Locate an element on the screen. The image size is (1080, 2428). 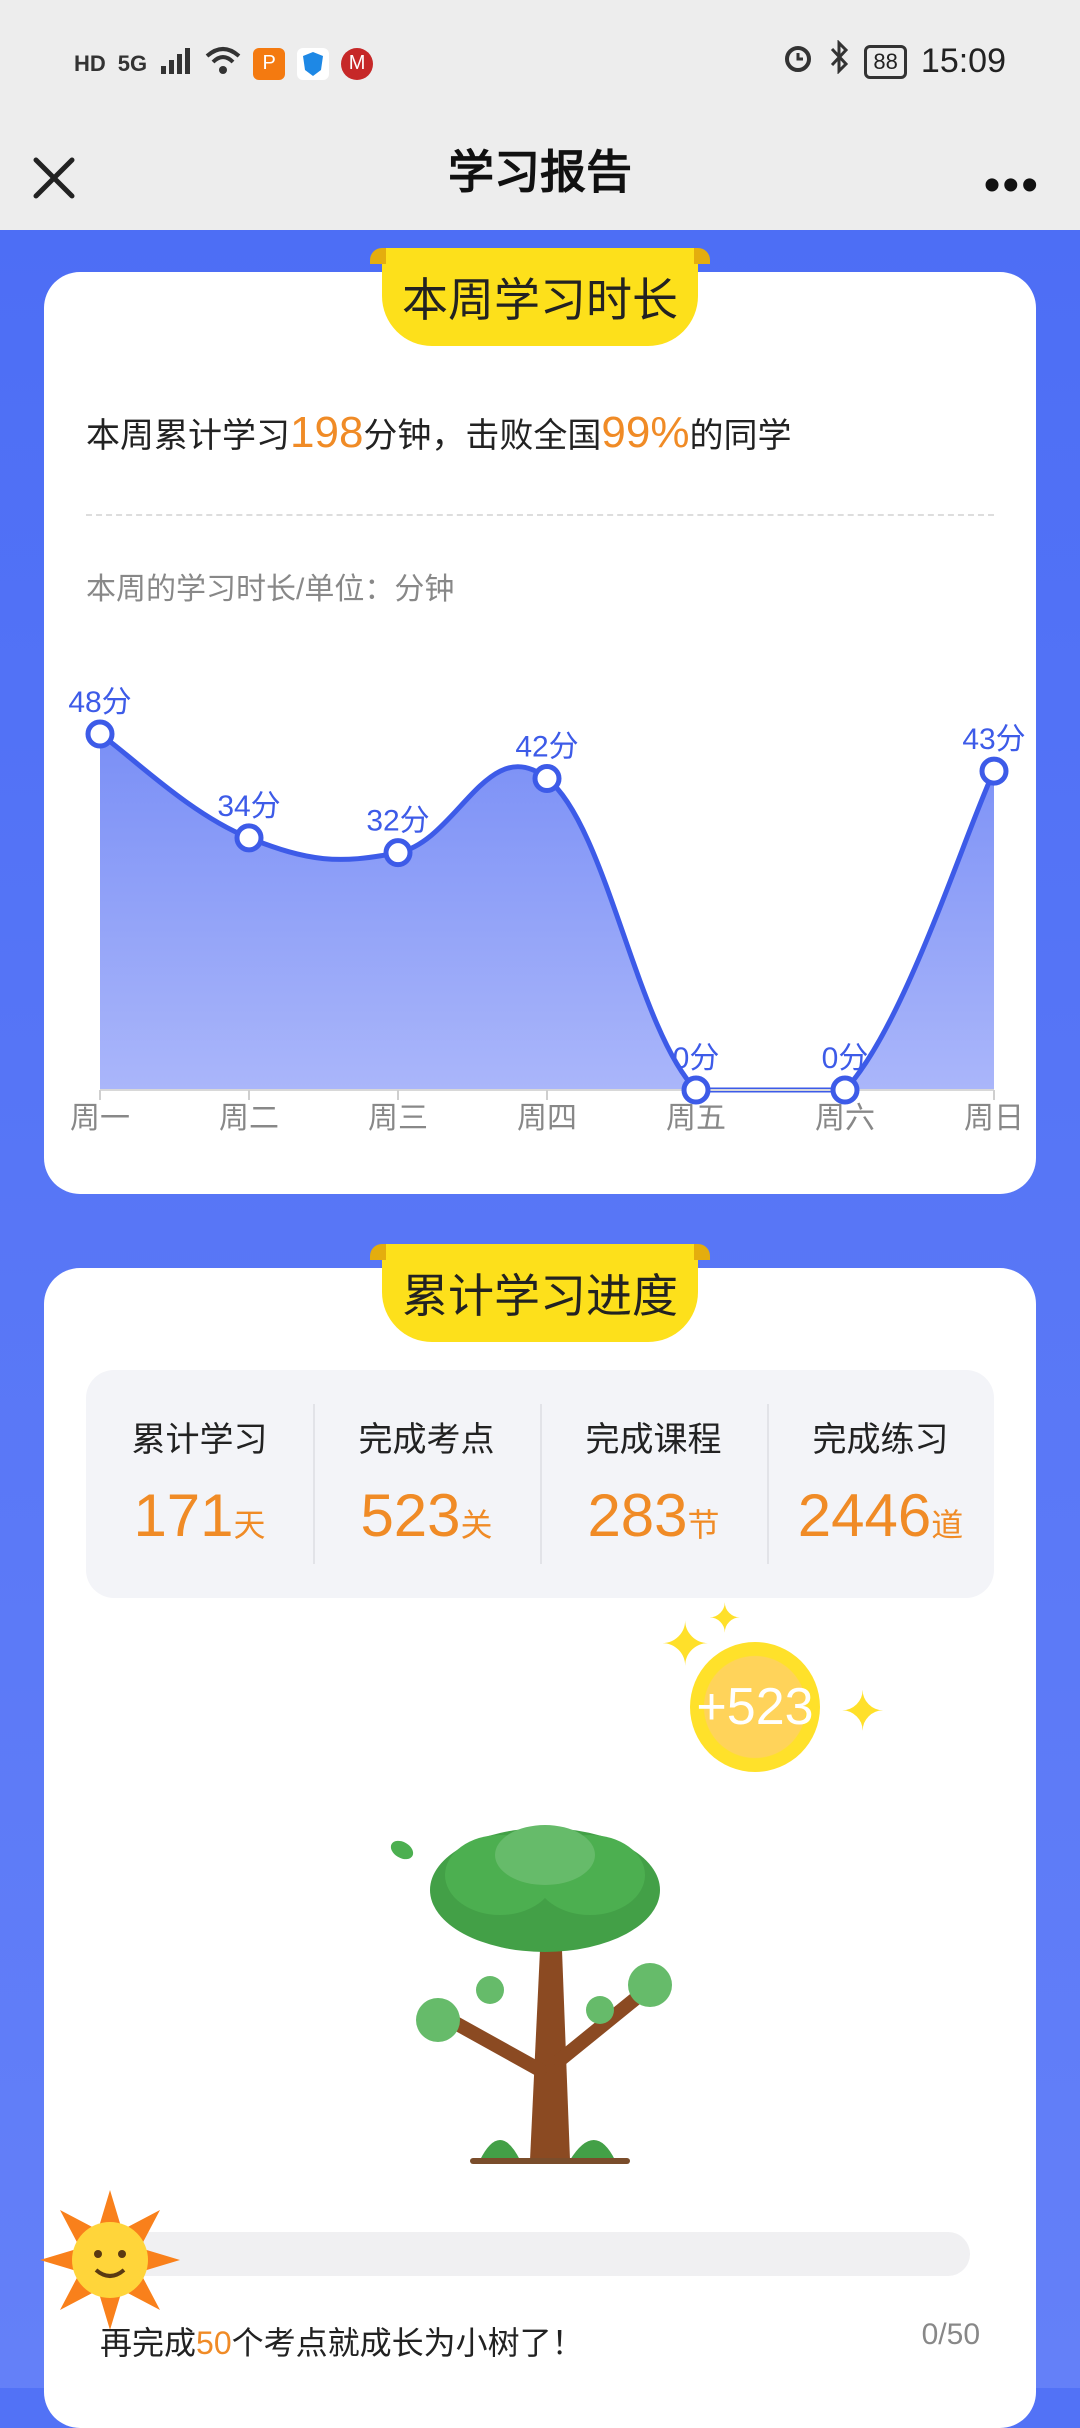
weekly-summary: 本周累计学习198分钟，击败全国99%的同学 is located at coordinates (439, 433).